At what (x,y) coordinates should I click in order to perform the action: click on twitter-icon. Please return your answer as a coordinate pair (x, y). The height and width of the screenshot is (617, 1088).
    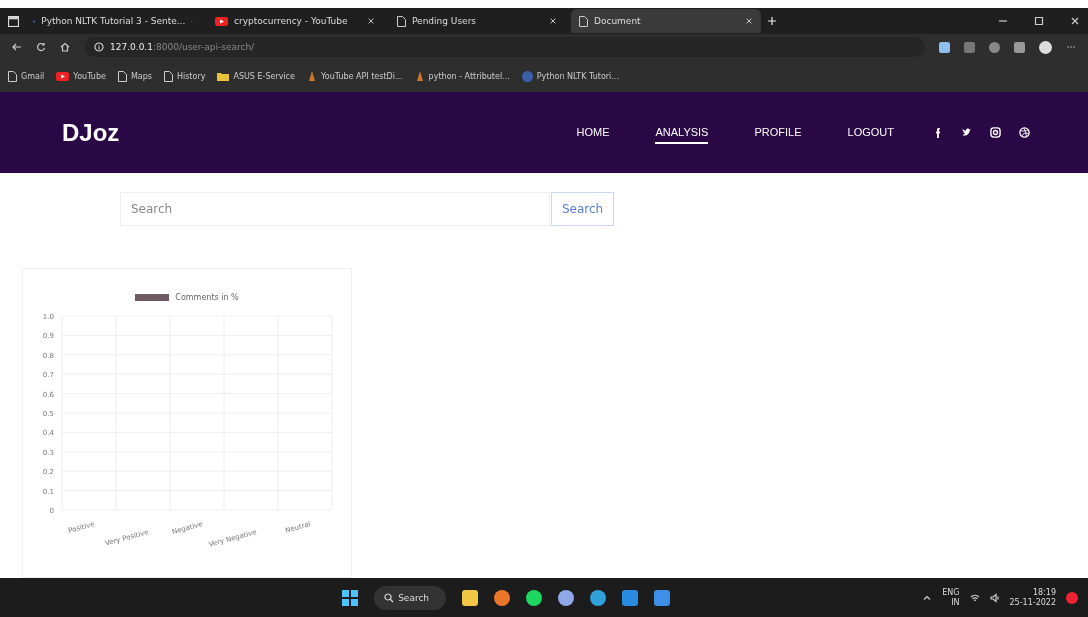
    Looking at the image, I should click on (966, 132).